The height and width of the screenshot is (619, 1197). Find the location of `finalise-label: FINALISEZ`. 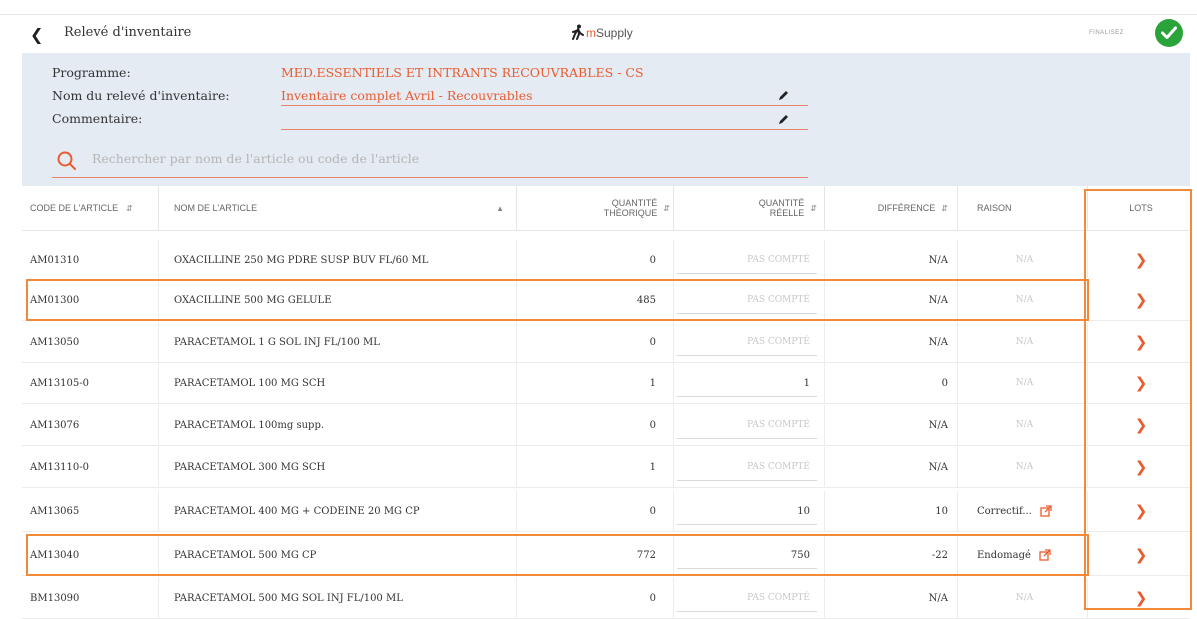

finalise-label: FINALISEZ is located at coordinates (1106, 33).